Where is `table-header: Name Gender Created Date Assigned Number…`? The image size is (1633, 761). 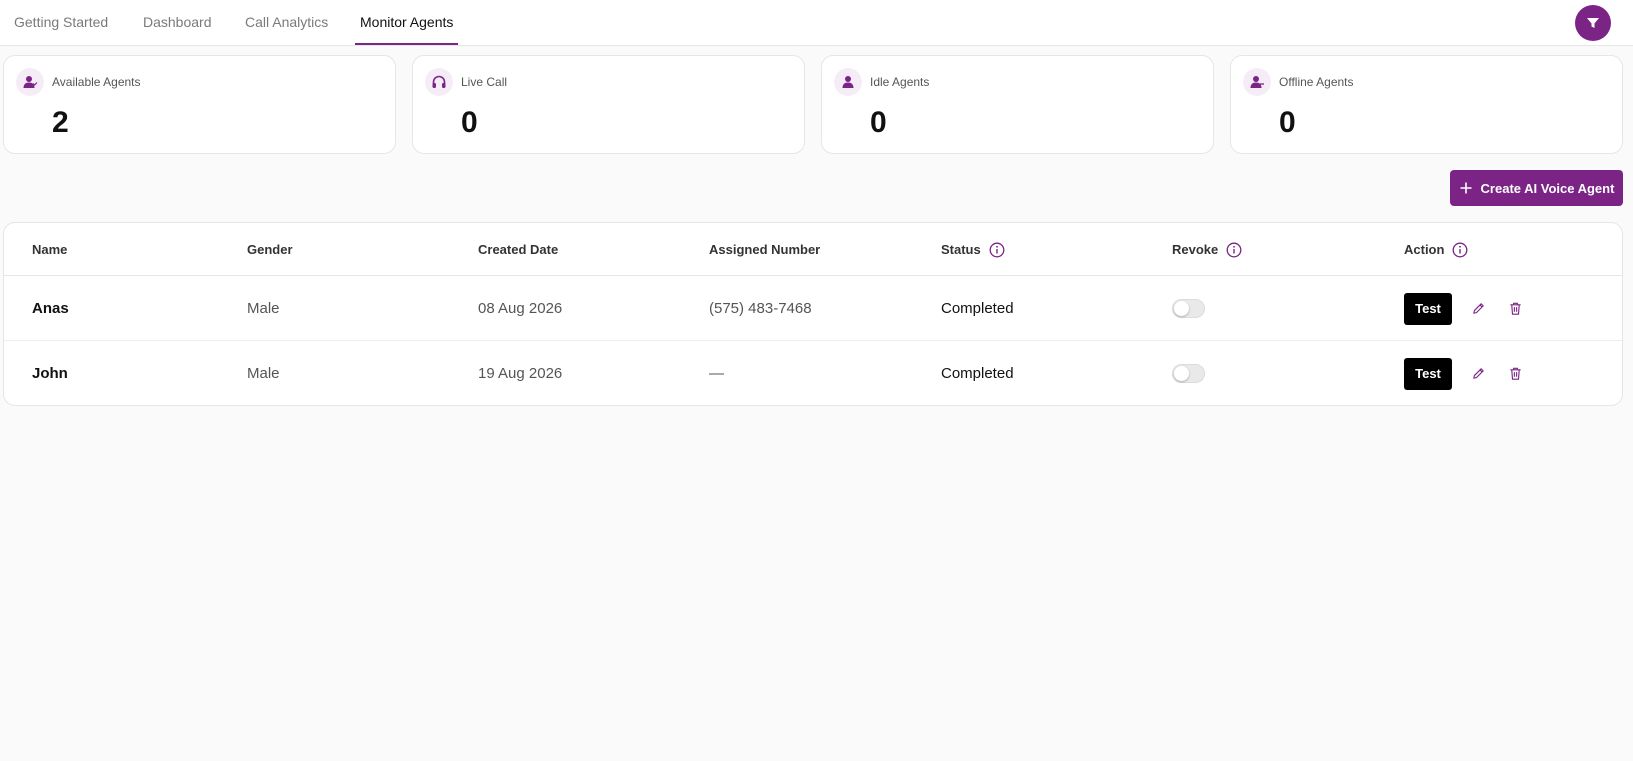
table-header: Name Gender Created Date Assigned Number… is located at coordinates (813, 249).